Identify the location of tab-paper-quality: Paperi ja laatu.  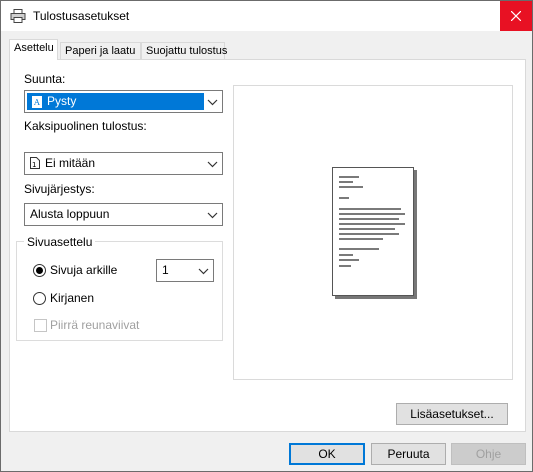
(100, 51).